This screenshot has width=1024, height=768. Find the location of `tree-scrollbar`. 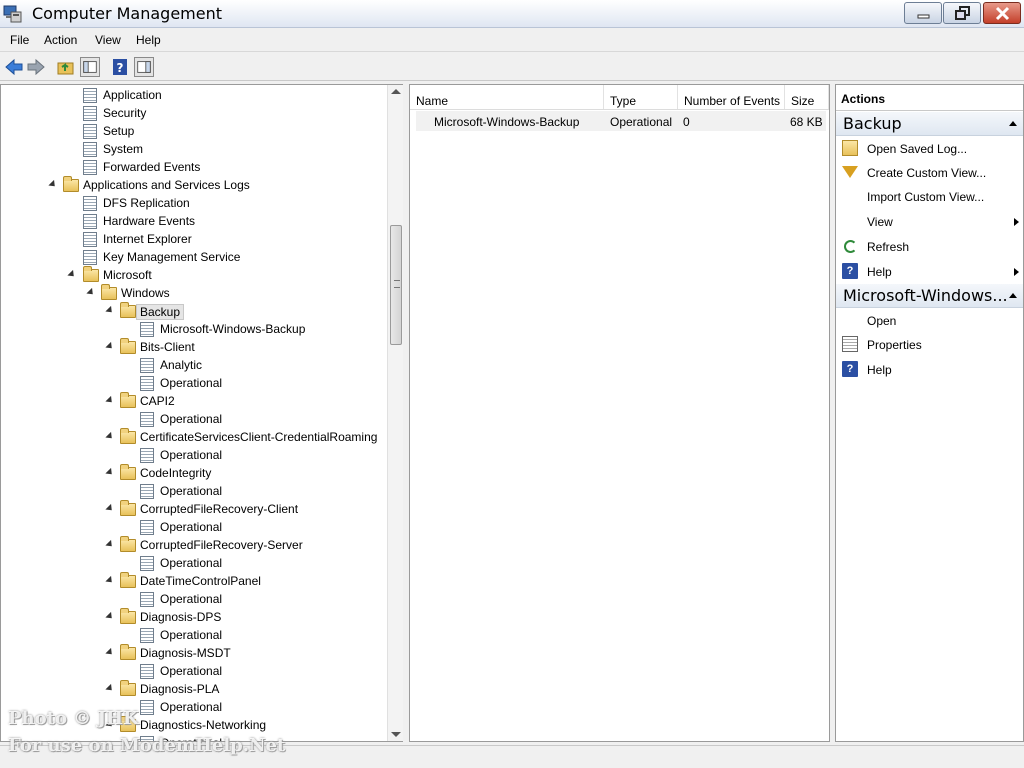

tree-scrollbar is located at coordinates (395, 413).